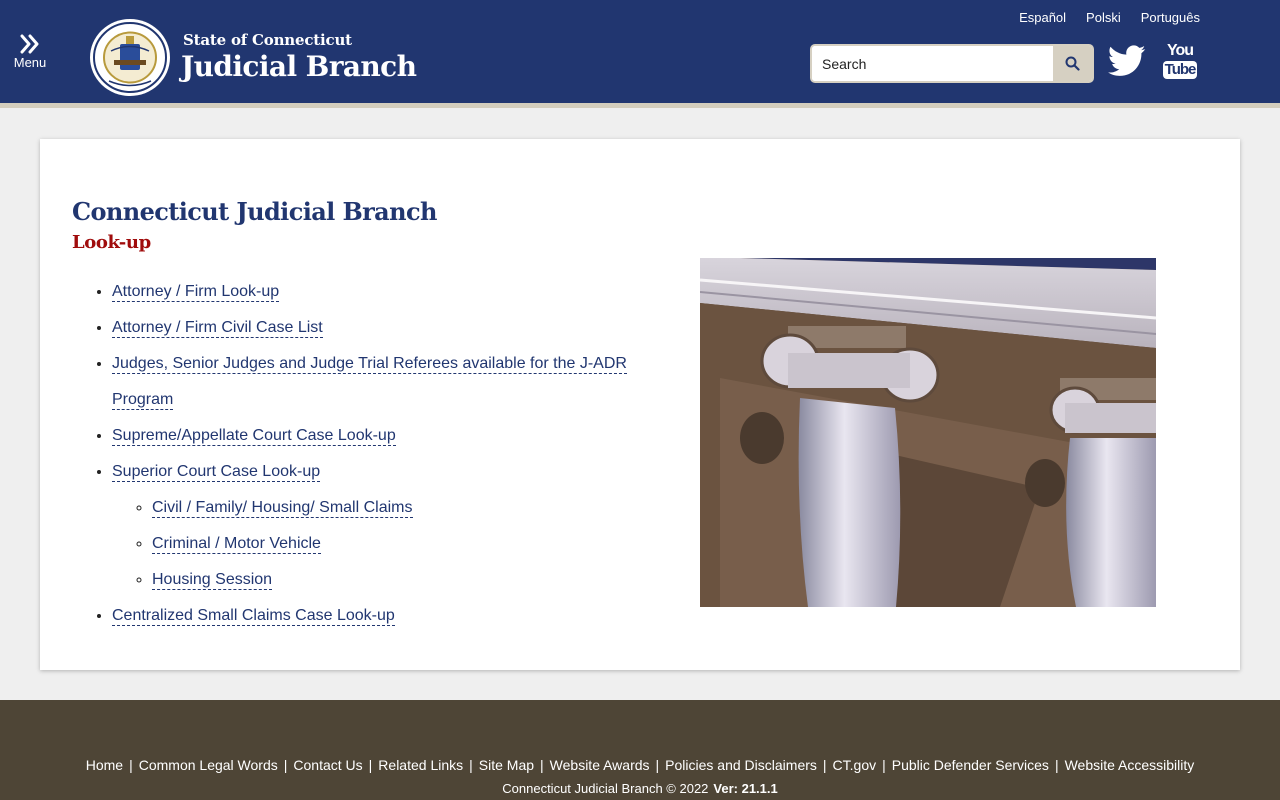 Image resolution: width=1280 pixels, height=800 pixels. I want to click on search-bar, so click(952, 63).